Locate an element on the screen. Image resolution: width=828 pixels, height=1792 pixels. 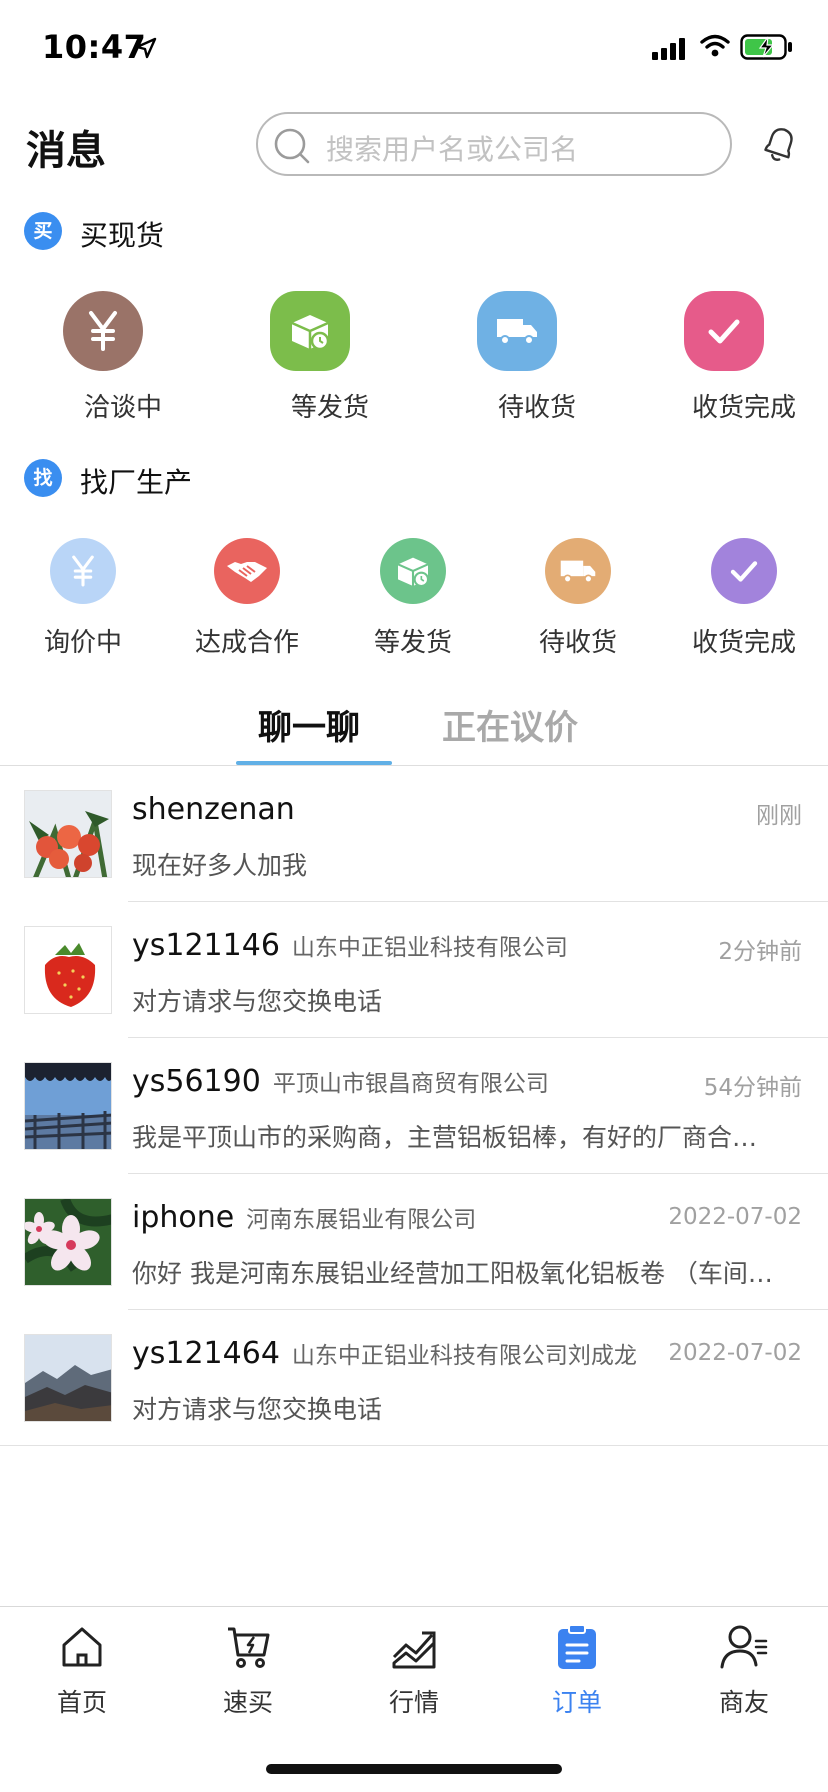
factory-status-awaiting-shipment: 等发货 is located at coordinates (413, 598).